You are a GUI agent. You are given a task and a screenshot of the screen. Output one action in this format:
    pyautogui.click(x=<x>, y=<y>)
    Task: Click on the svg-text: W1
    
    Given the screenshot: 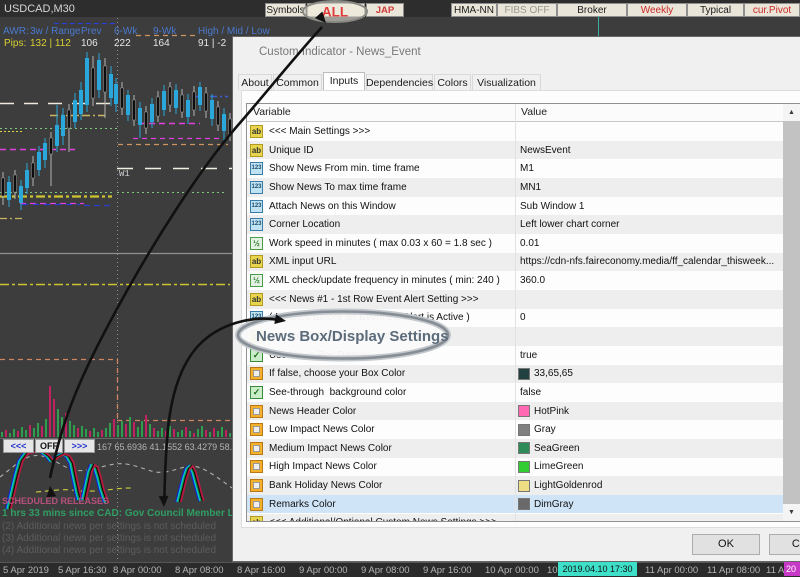 What is the action you would take?
    pyautogui.click(x=124, y=174)
    